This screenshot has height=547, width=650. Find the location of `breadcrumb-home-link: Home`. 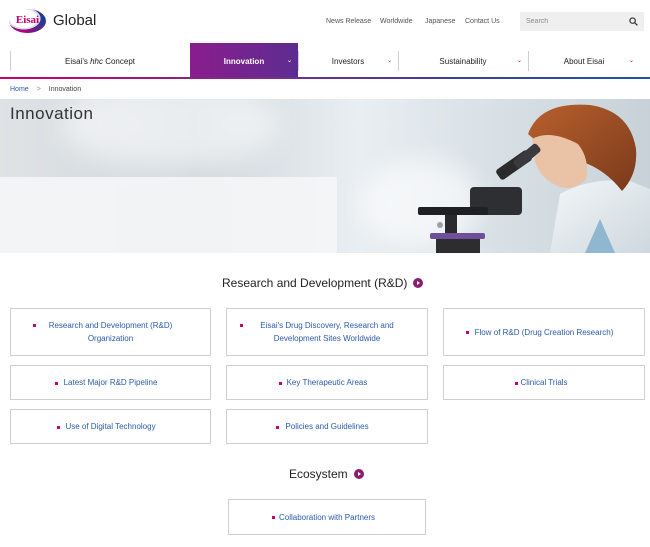

breadcrumb-home-link: Home is located at coordinates (19, 89).